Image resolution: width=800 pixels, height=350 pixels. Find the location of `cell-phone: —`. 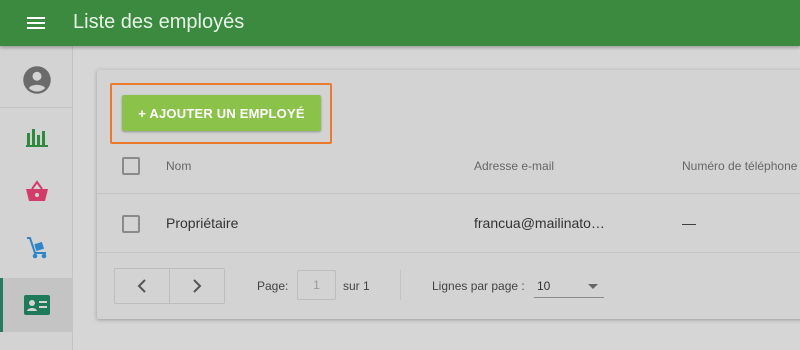

cell-phone: — is located at coordinates (689, 223).